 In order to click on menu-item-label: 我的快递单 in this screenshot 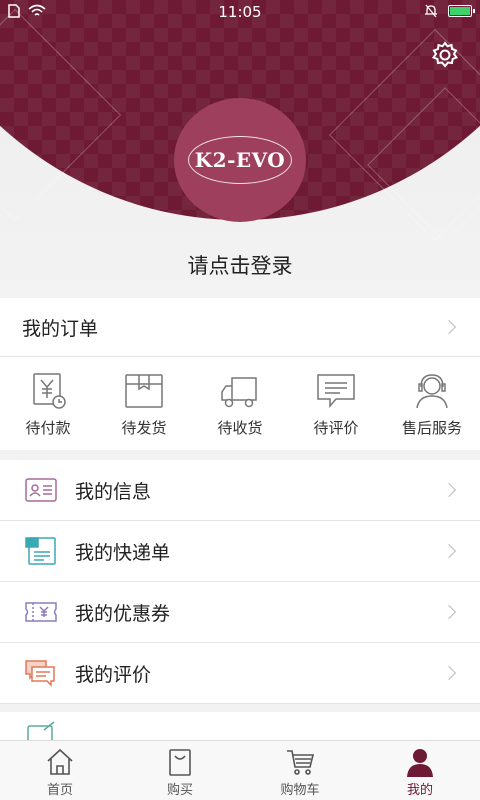, I will do `click(123, 552)`.